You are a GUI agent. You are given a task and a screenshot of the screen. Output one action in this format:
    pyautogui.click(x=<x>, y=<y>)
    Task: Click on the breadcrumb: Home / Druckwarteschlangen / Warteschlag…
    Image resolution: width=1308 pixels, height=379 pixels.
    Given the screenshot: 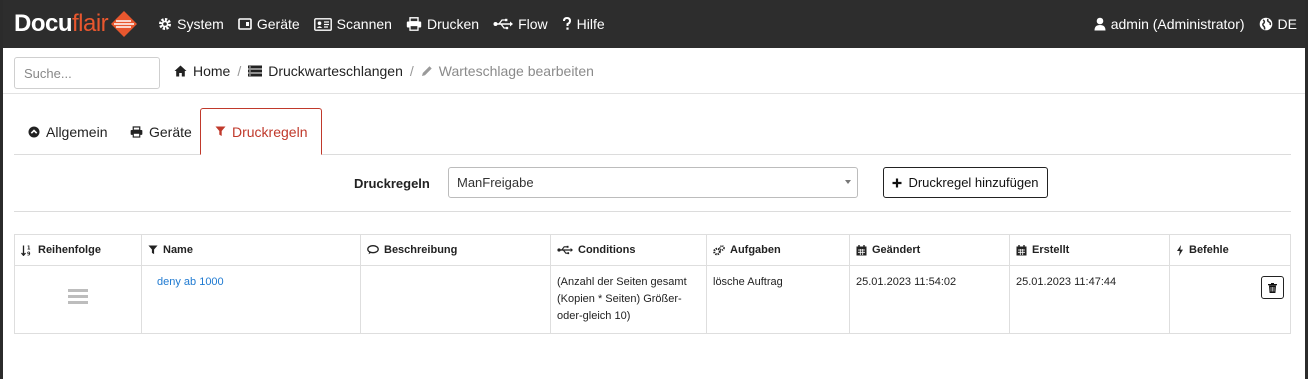 What is the action you would take?
    pyautogui.click(x=384, y=71)
    